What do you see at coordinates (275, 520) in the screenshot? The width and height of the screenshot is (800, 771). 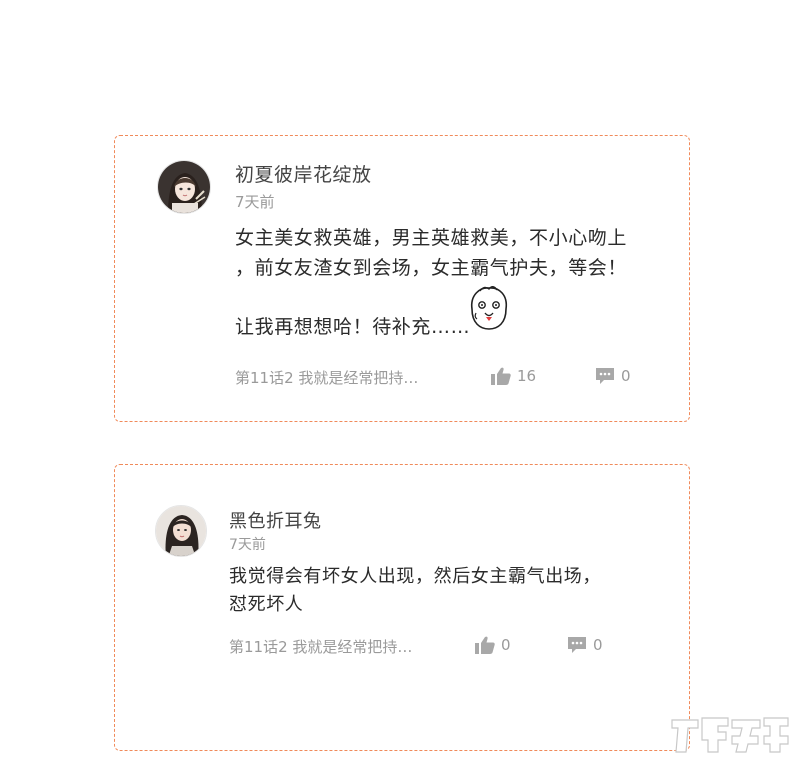 I see `username: 黑色折耳兔` at bounding box center [275, 520].